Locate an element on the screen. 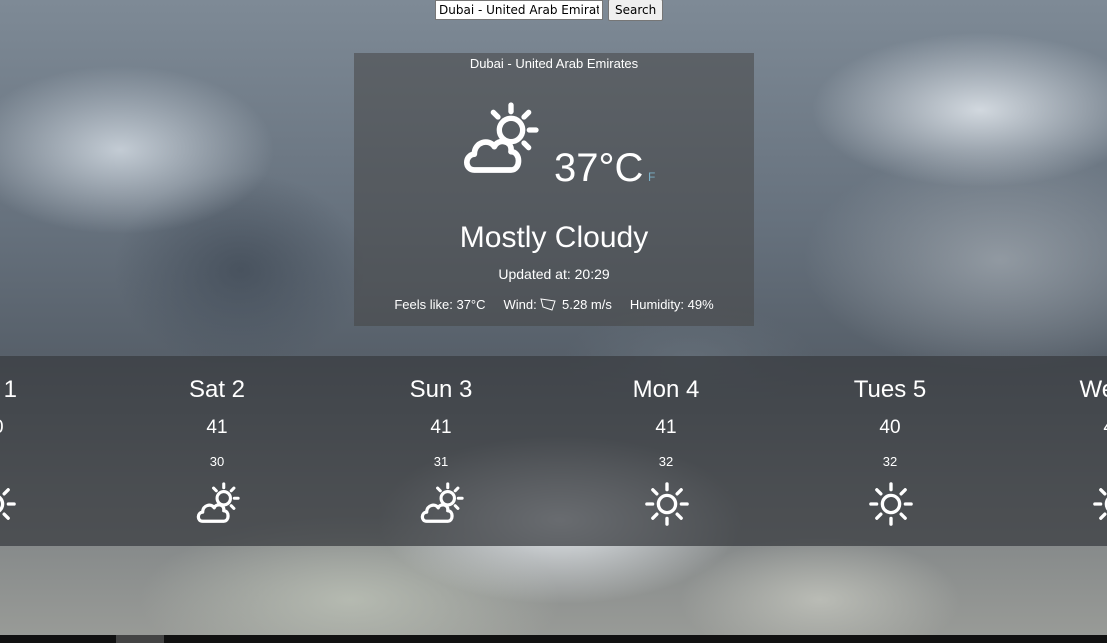  search-button: Search is located at coordinates (636, 10).